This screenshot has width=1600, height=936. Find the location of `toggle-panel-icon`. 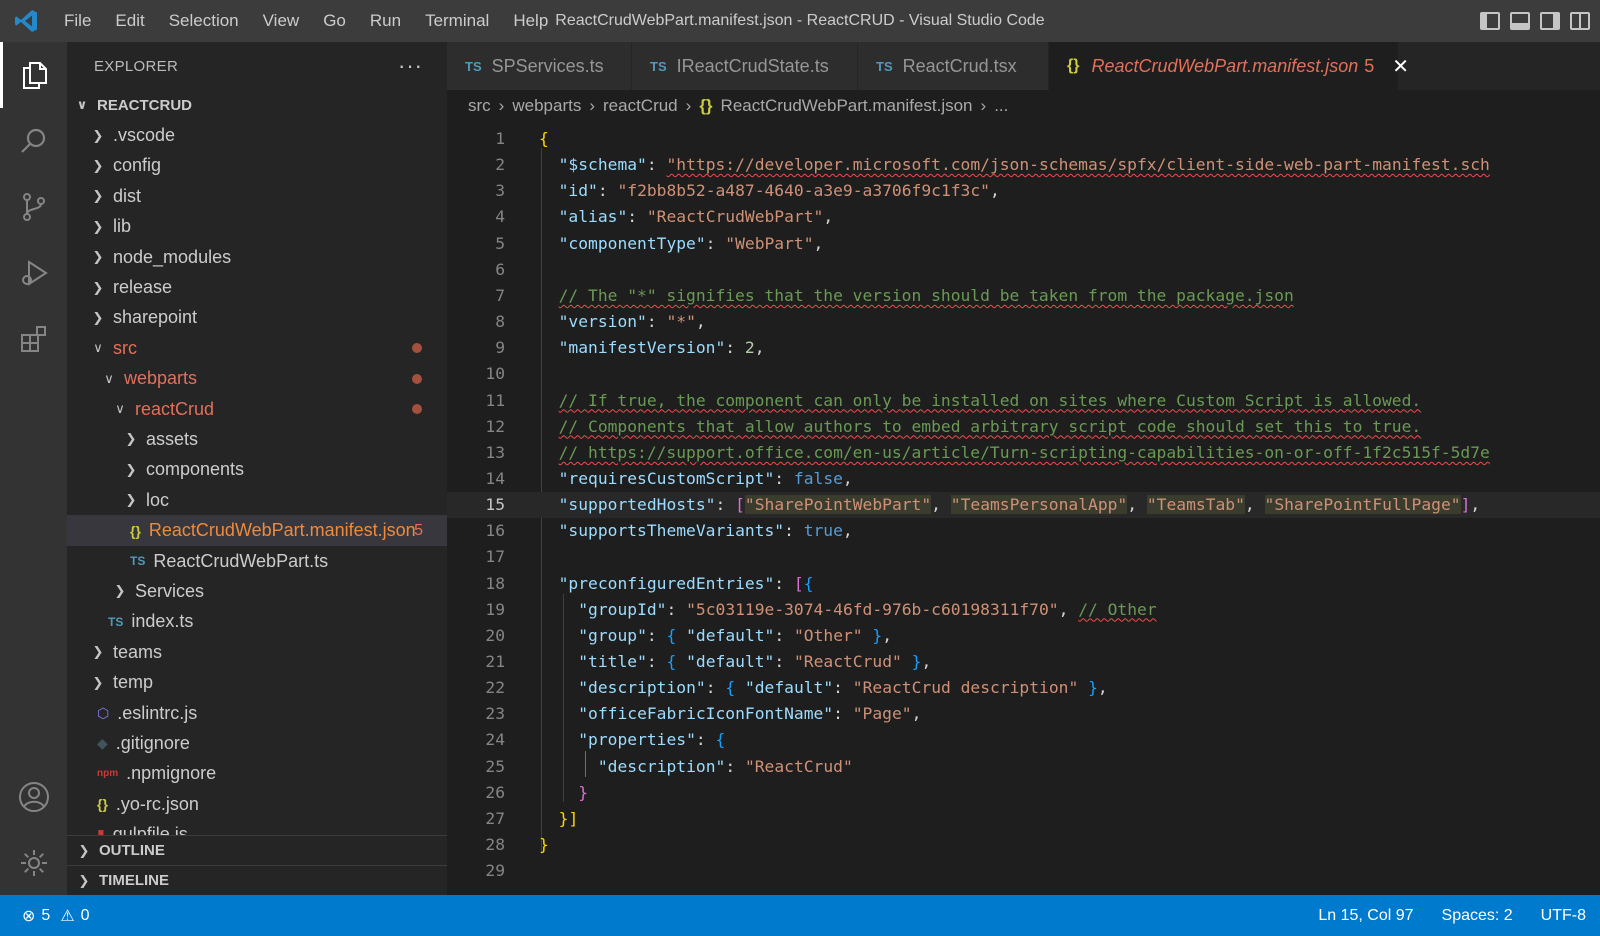

toggle-panel-icon is located at coordinates (1520, 21).